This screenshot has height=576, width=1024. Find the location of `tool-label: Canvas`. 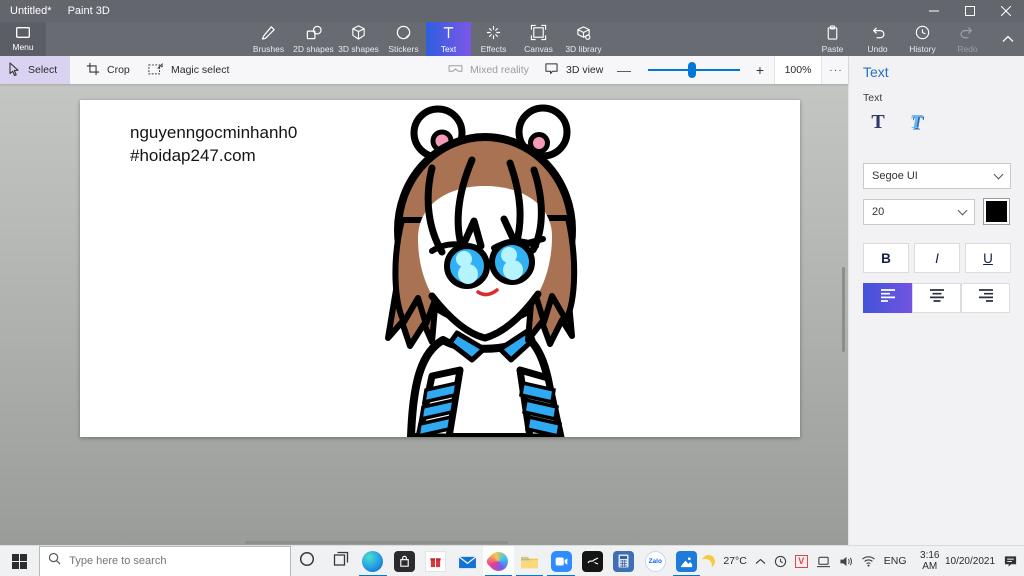

tool-label: Canvas is located at coordinates (538, 49).